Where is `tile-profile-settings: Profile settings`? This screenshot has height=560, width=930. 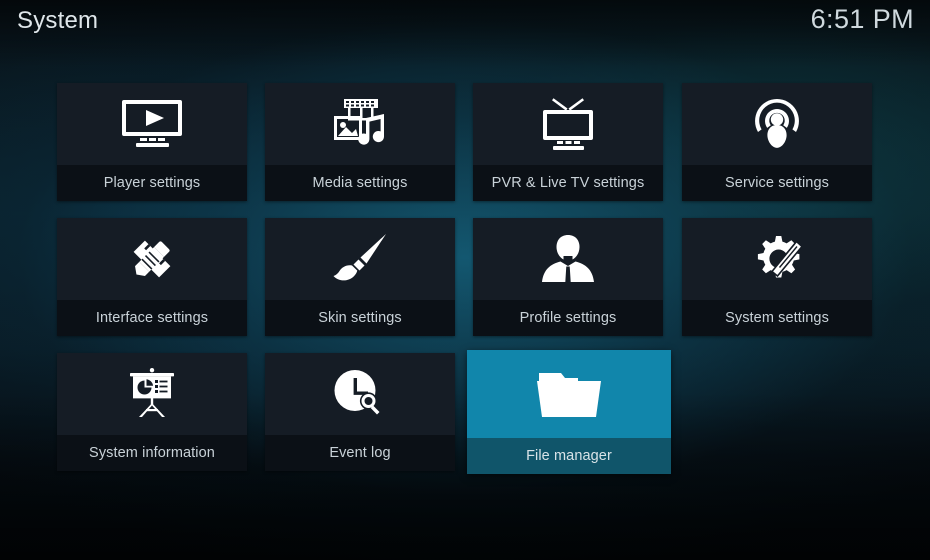
tile-profile-settings: Profile settings is located at coordinates (568, 277).